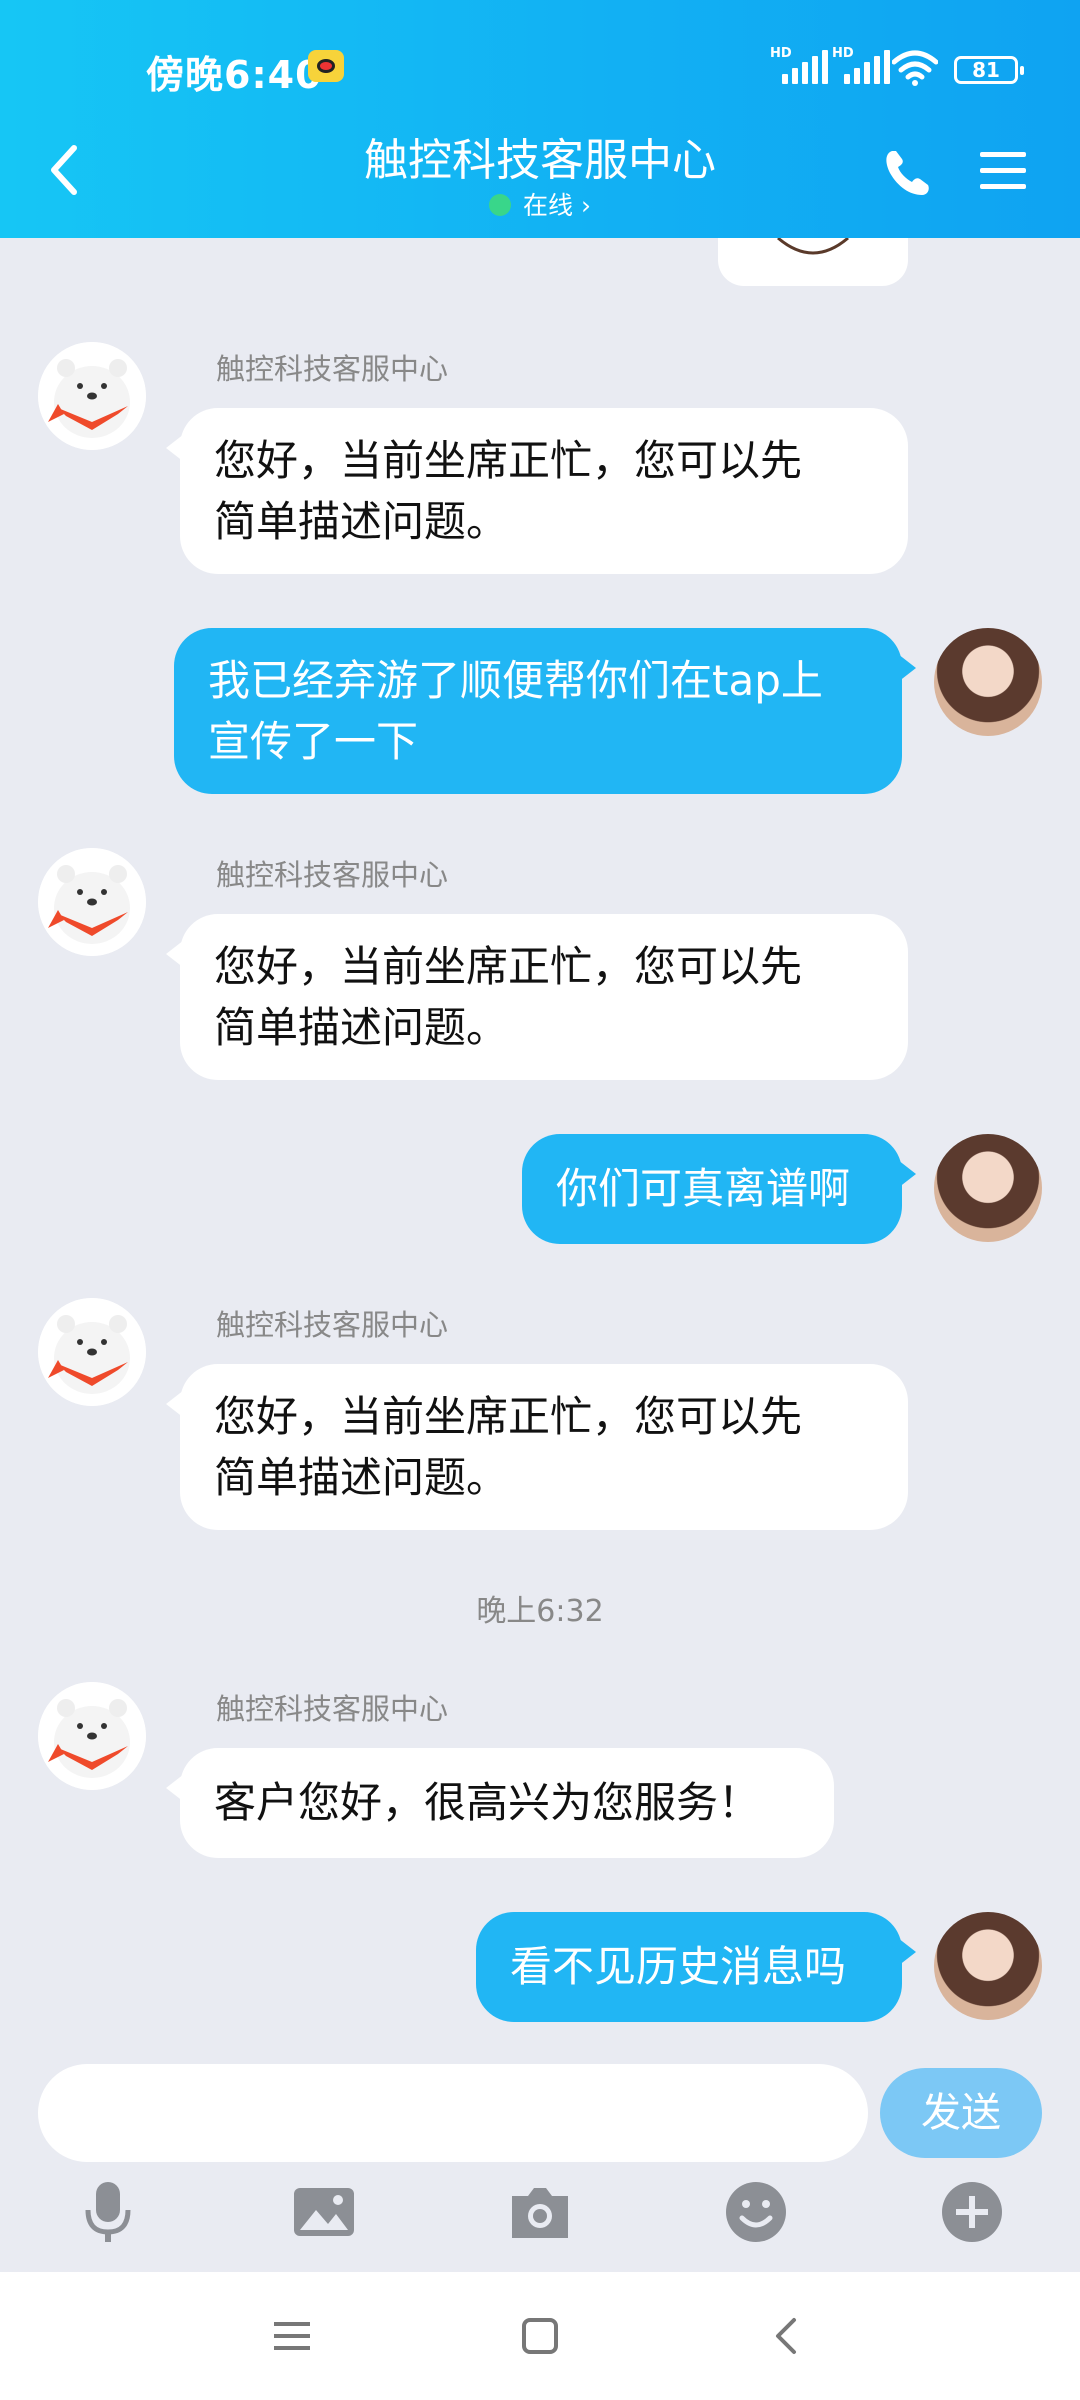 The image size is (1080, 2400). Describe the element at coordinates (908, 173) in the screenshot. I see `phone-icon` at that location.